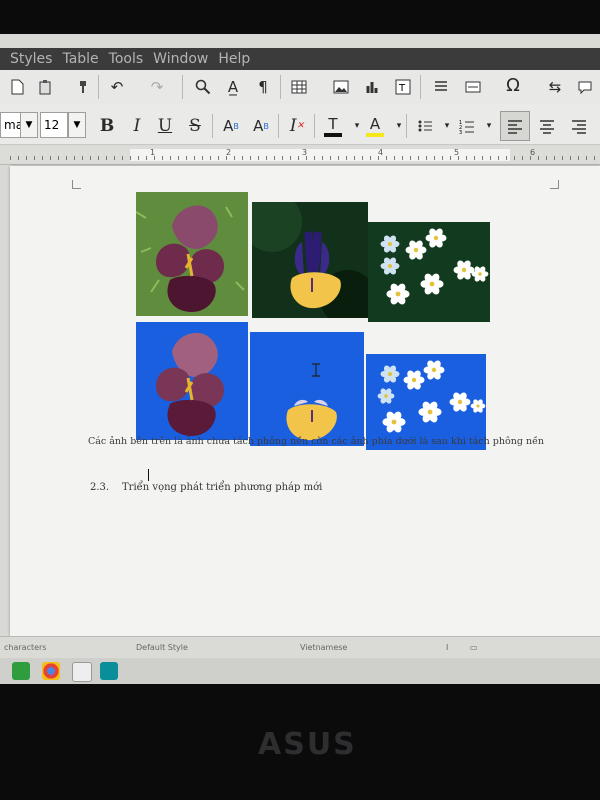 Image resolution: width=600 pixels, height=800 pixels. What do you see at coordinates (83, 87) in the screenshot?
I see `clone-format-icon` at bounding box center [83, 87].